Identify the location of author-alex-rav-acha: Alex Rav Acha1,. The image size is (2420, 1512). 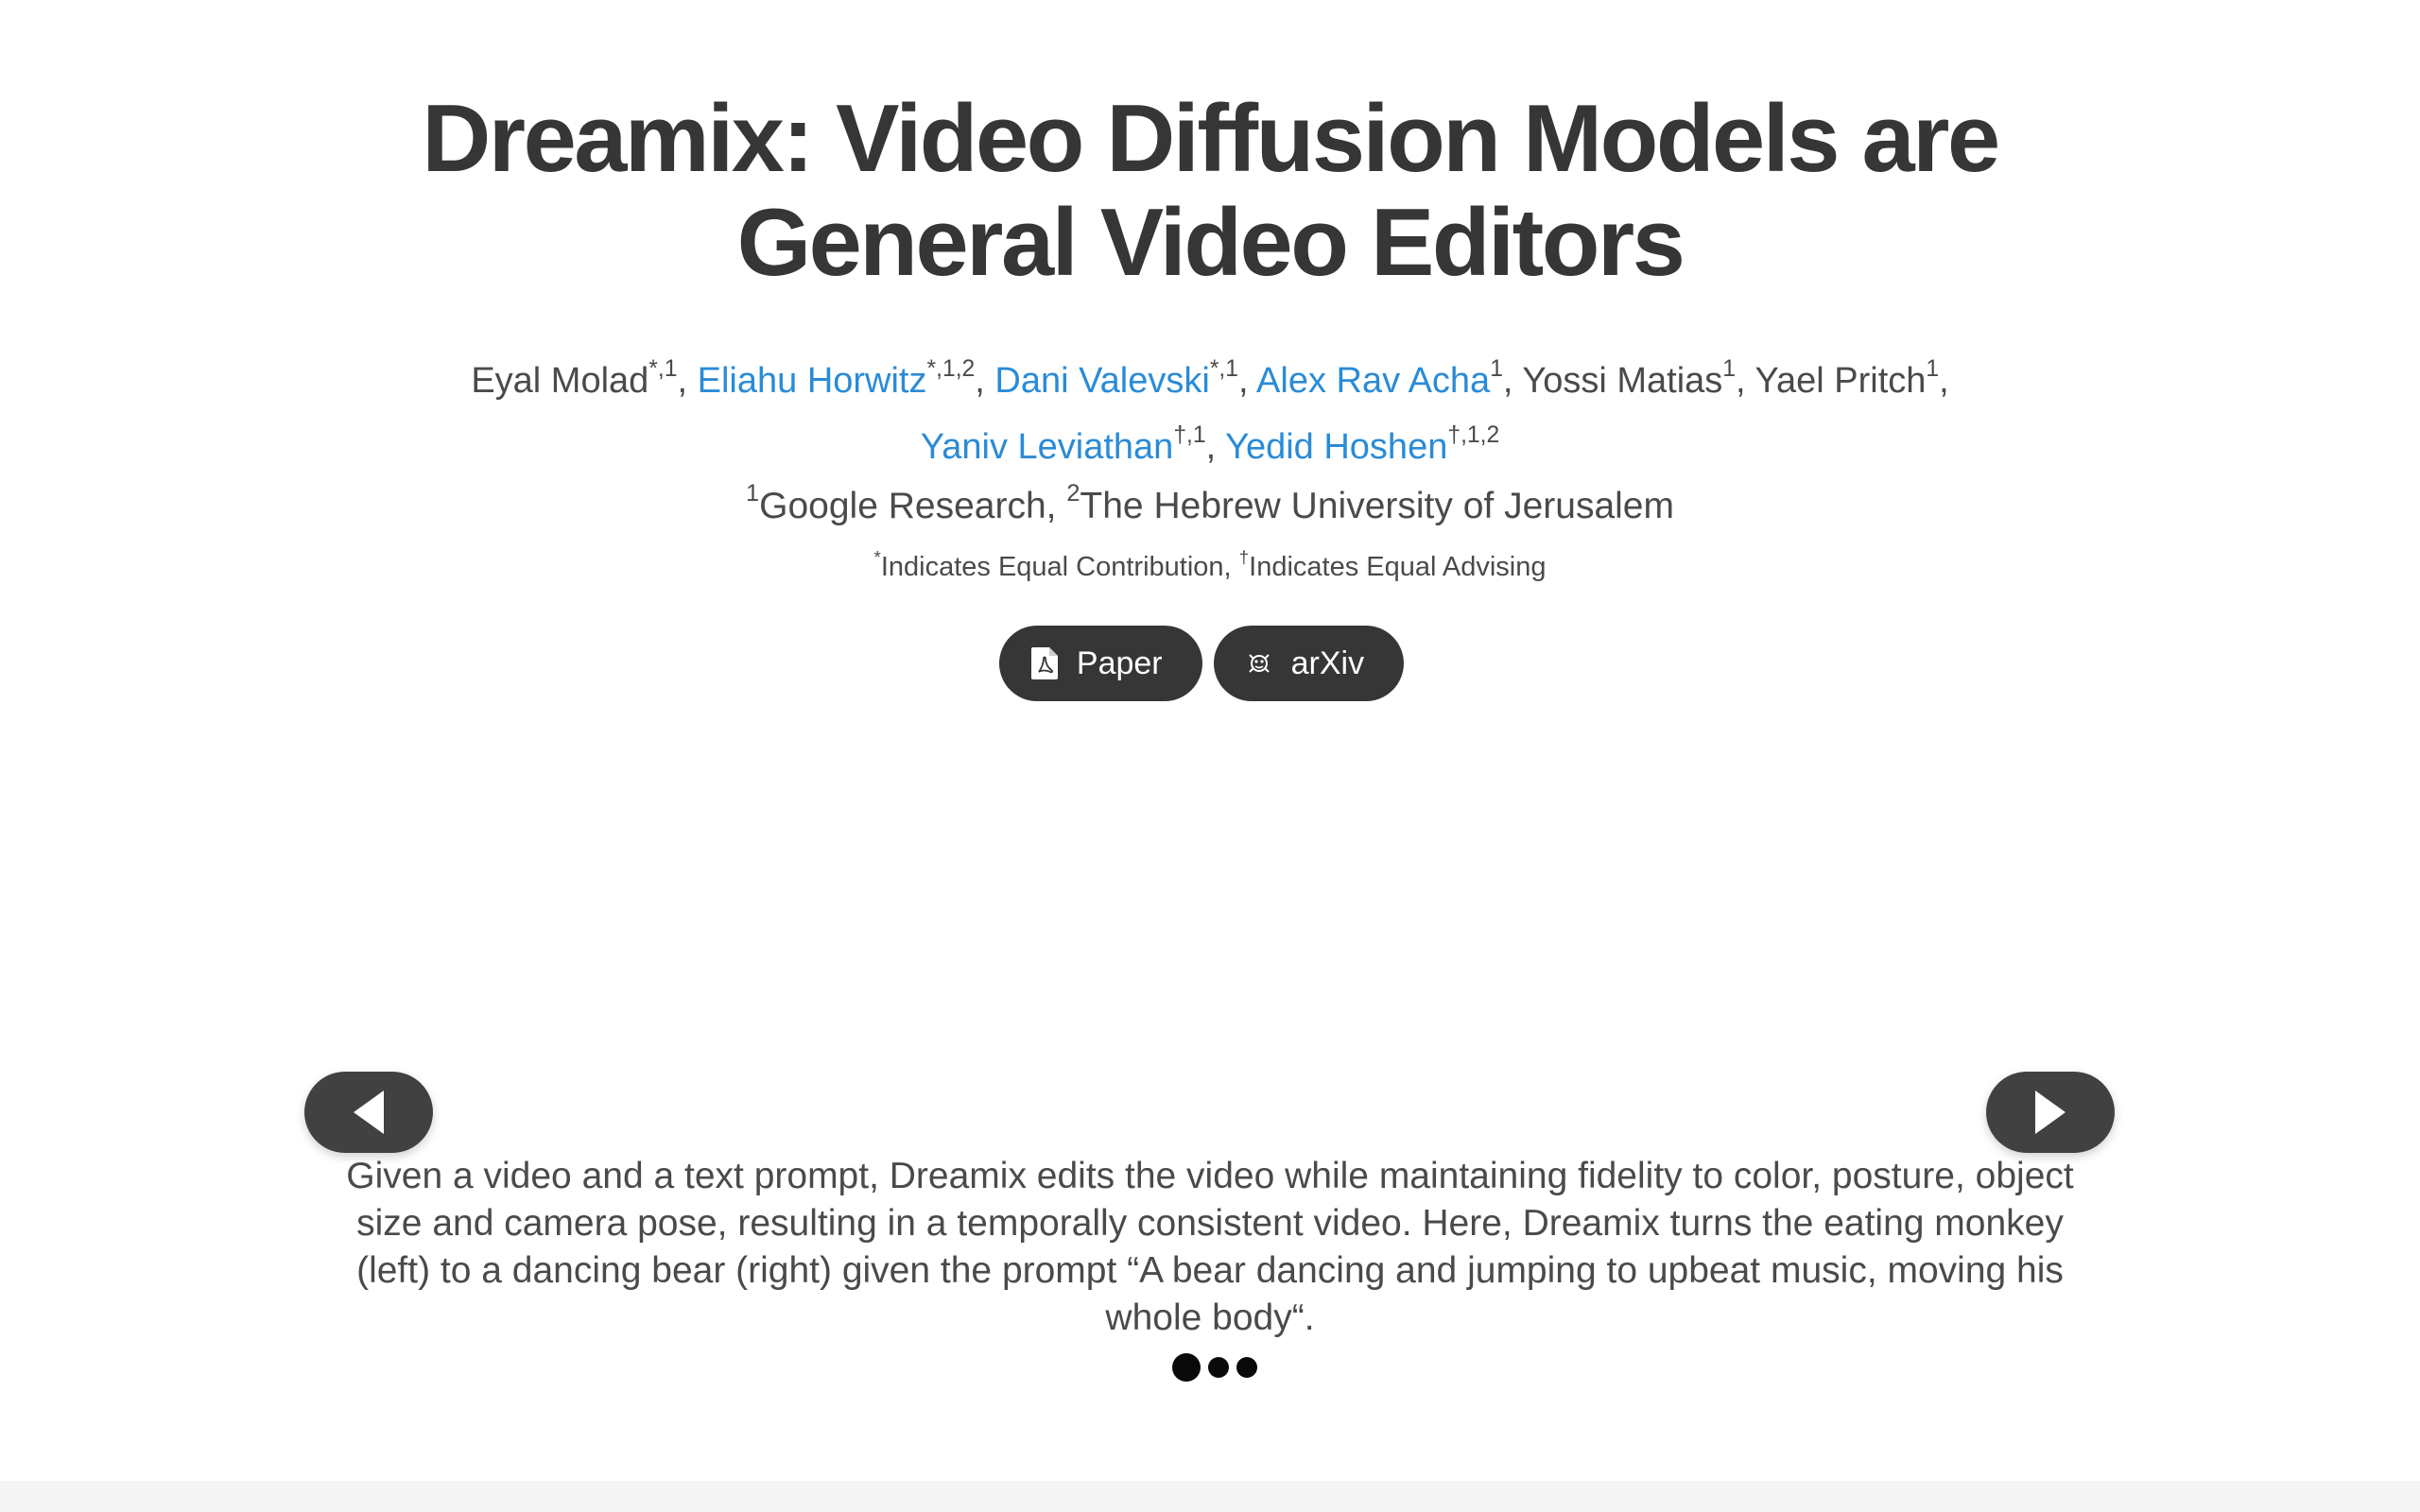
(1389, 379).